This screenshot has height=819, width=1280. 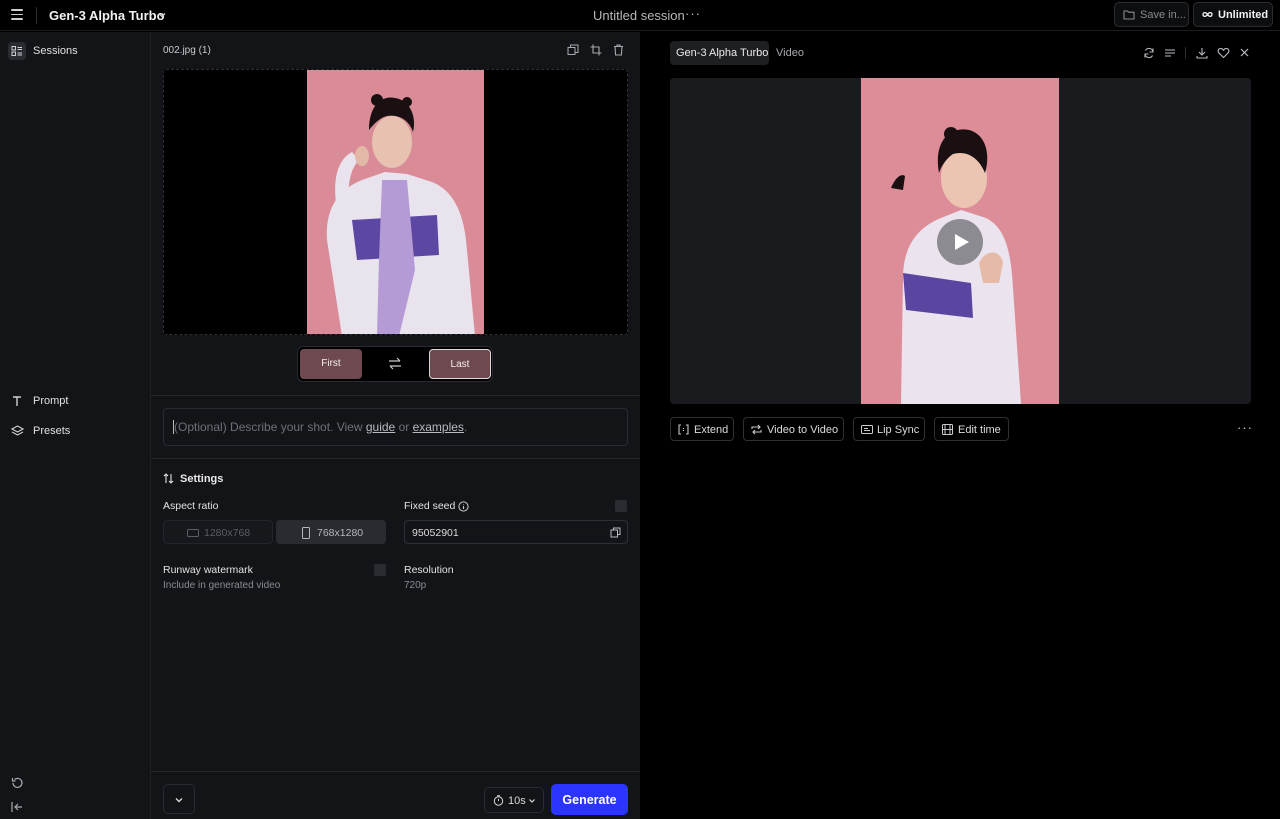 What do you see at coordinates (306, 533) in the screenshot?
I see `portrait-icon` at bounding box center [306, 533].